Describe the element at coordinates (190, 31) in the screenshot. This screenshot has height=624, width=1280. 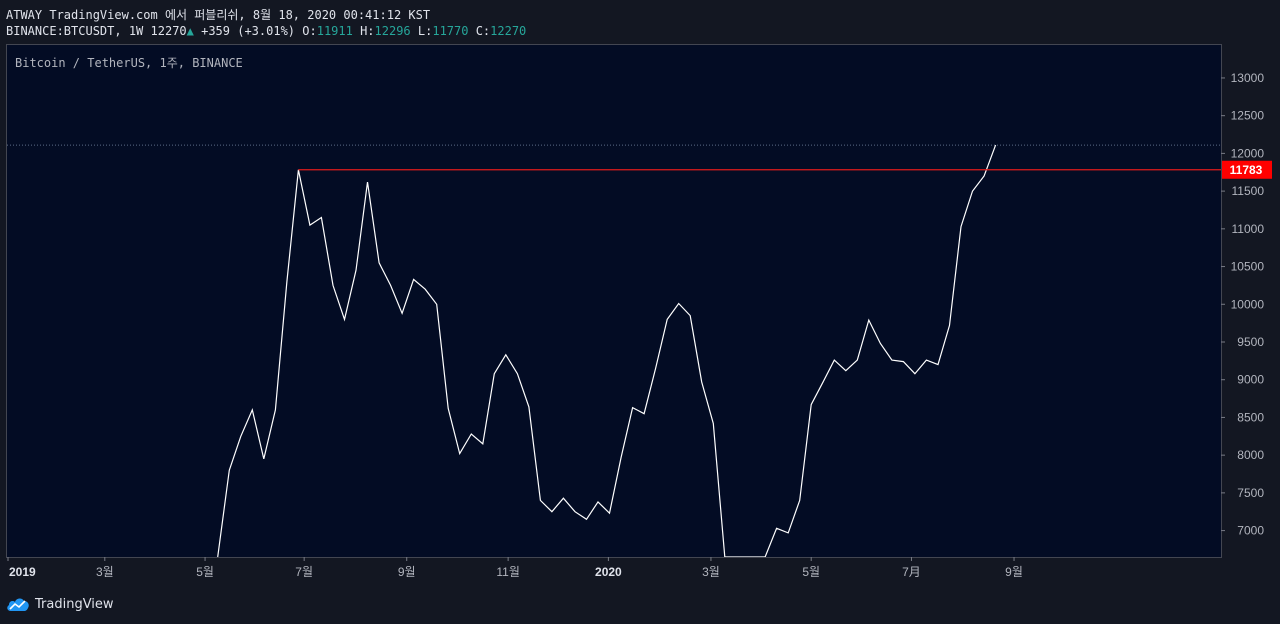
I see `up-triangle-icon: ▲` at that location.